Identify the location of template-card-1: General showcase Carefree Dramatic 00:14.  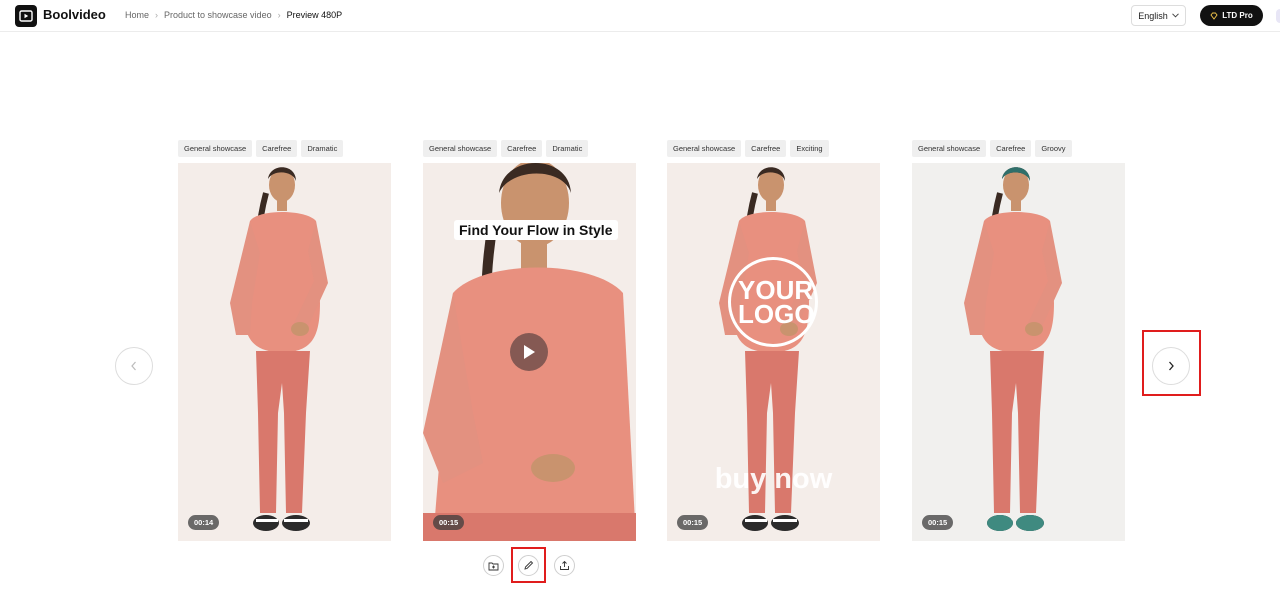
(284, 340).